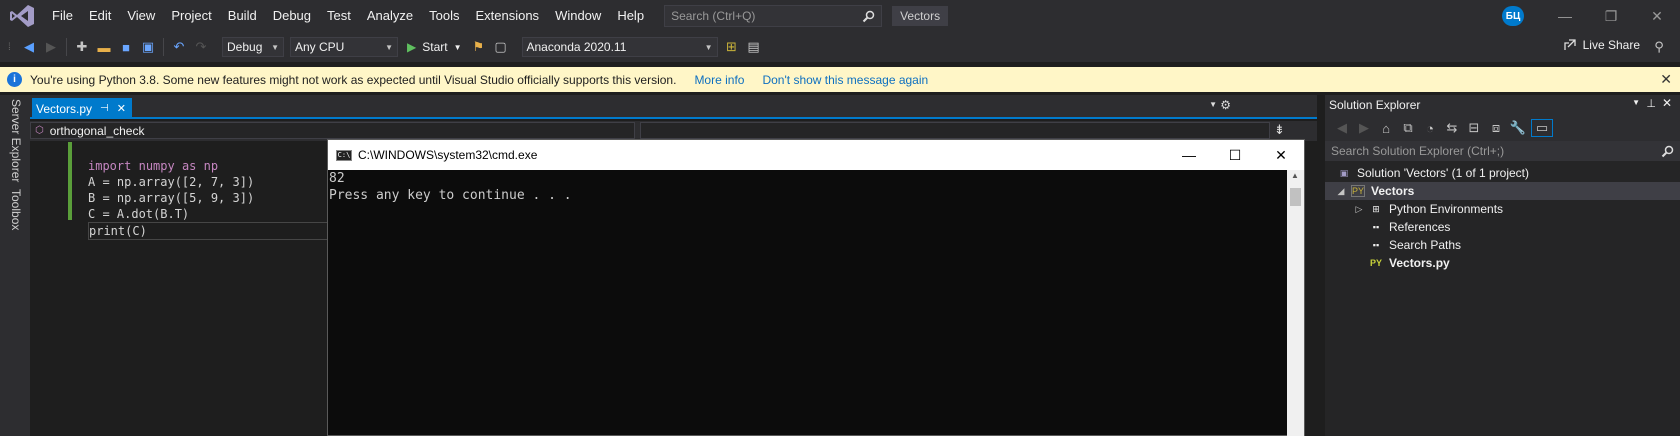  What do you see at coordinates (1295, 197) in the screenshot?
I see `scroll-thumb` at bounding box center [1295, 197].